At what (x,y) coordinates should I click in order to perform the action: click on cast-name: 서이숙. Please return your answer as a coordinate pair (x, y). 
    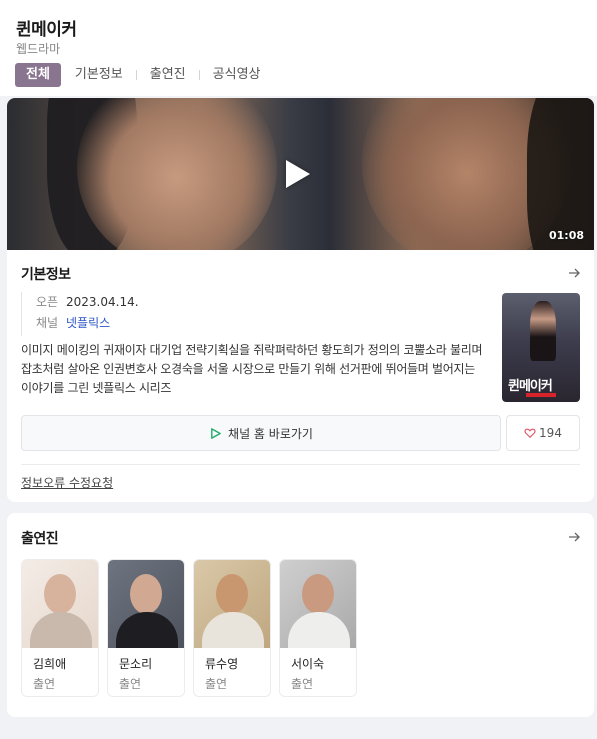
    Looking at the image, I should click on (308, 664).